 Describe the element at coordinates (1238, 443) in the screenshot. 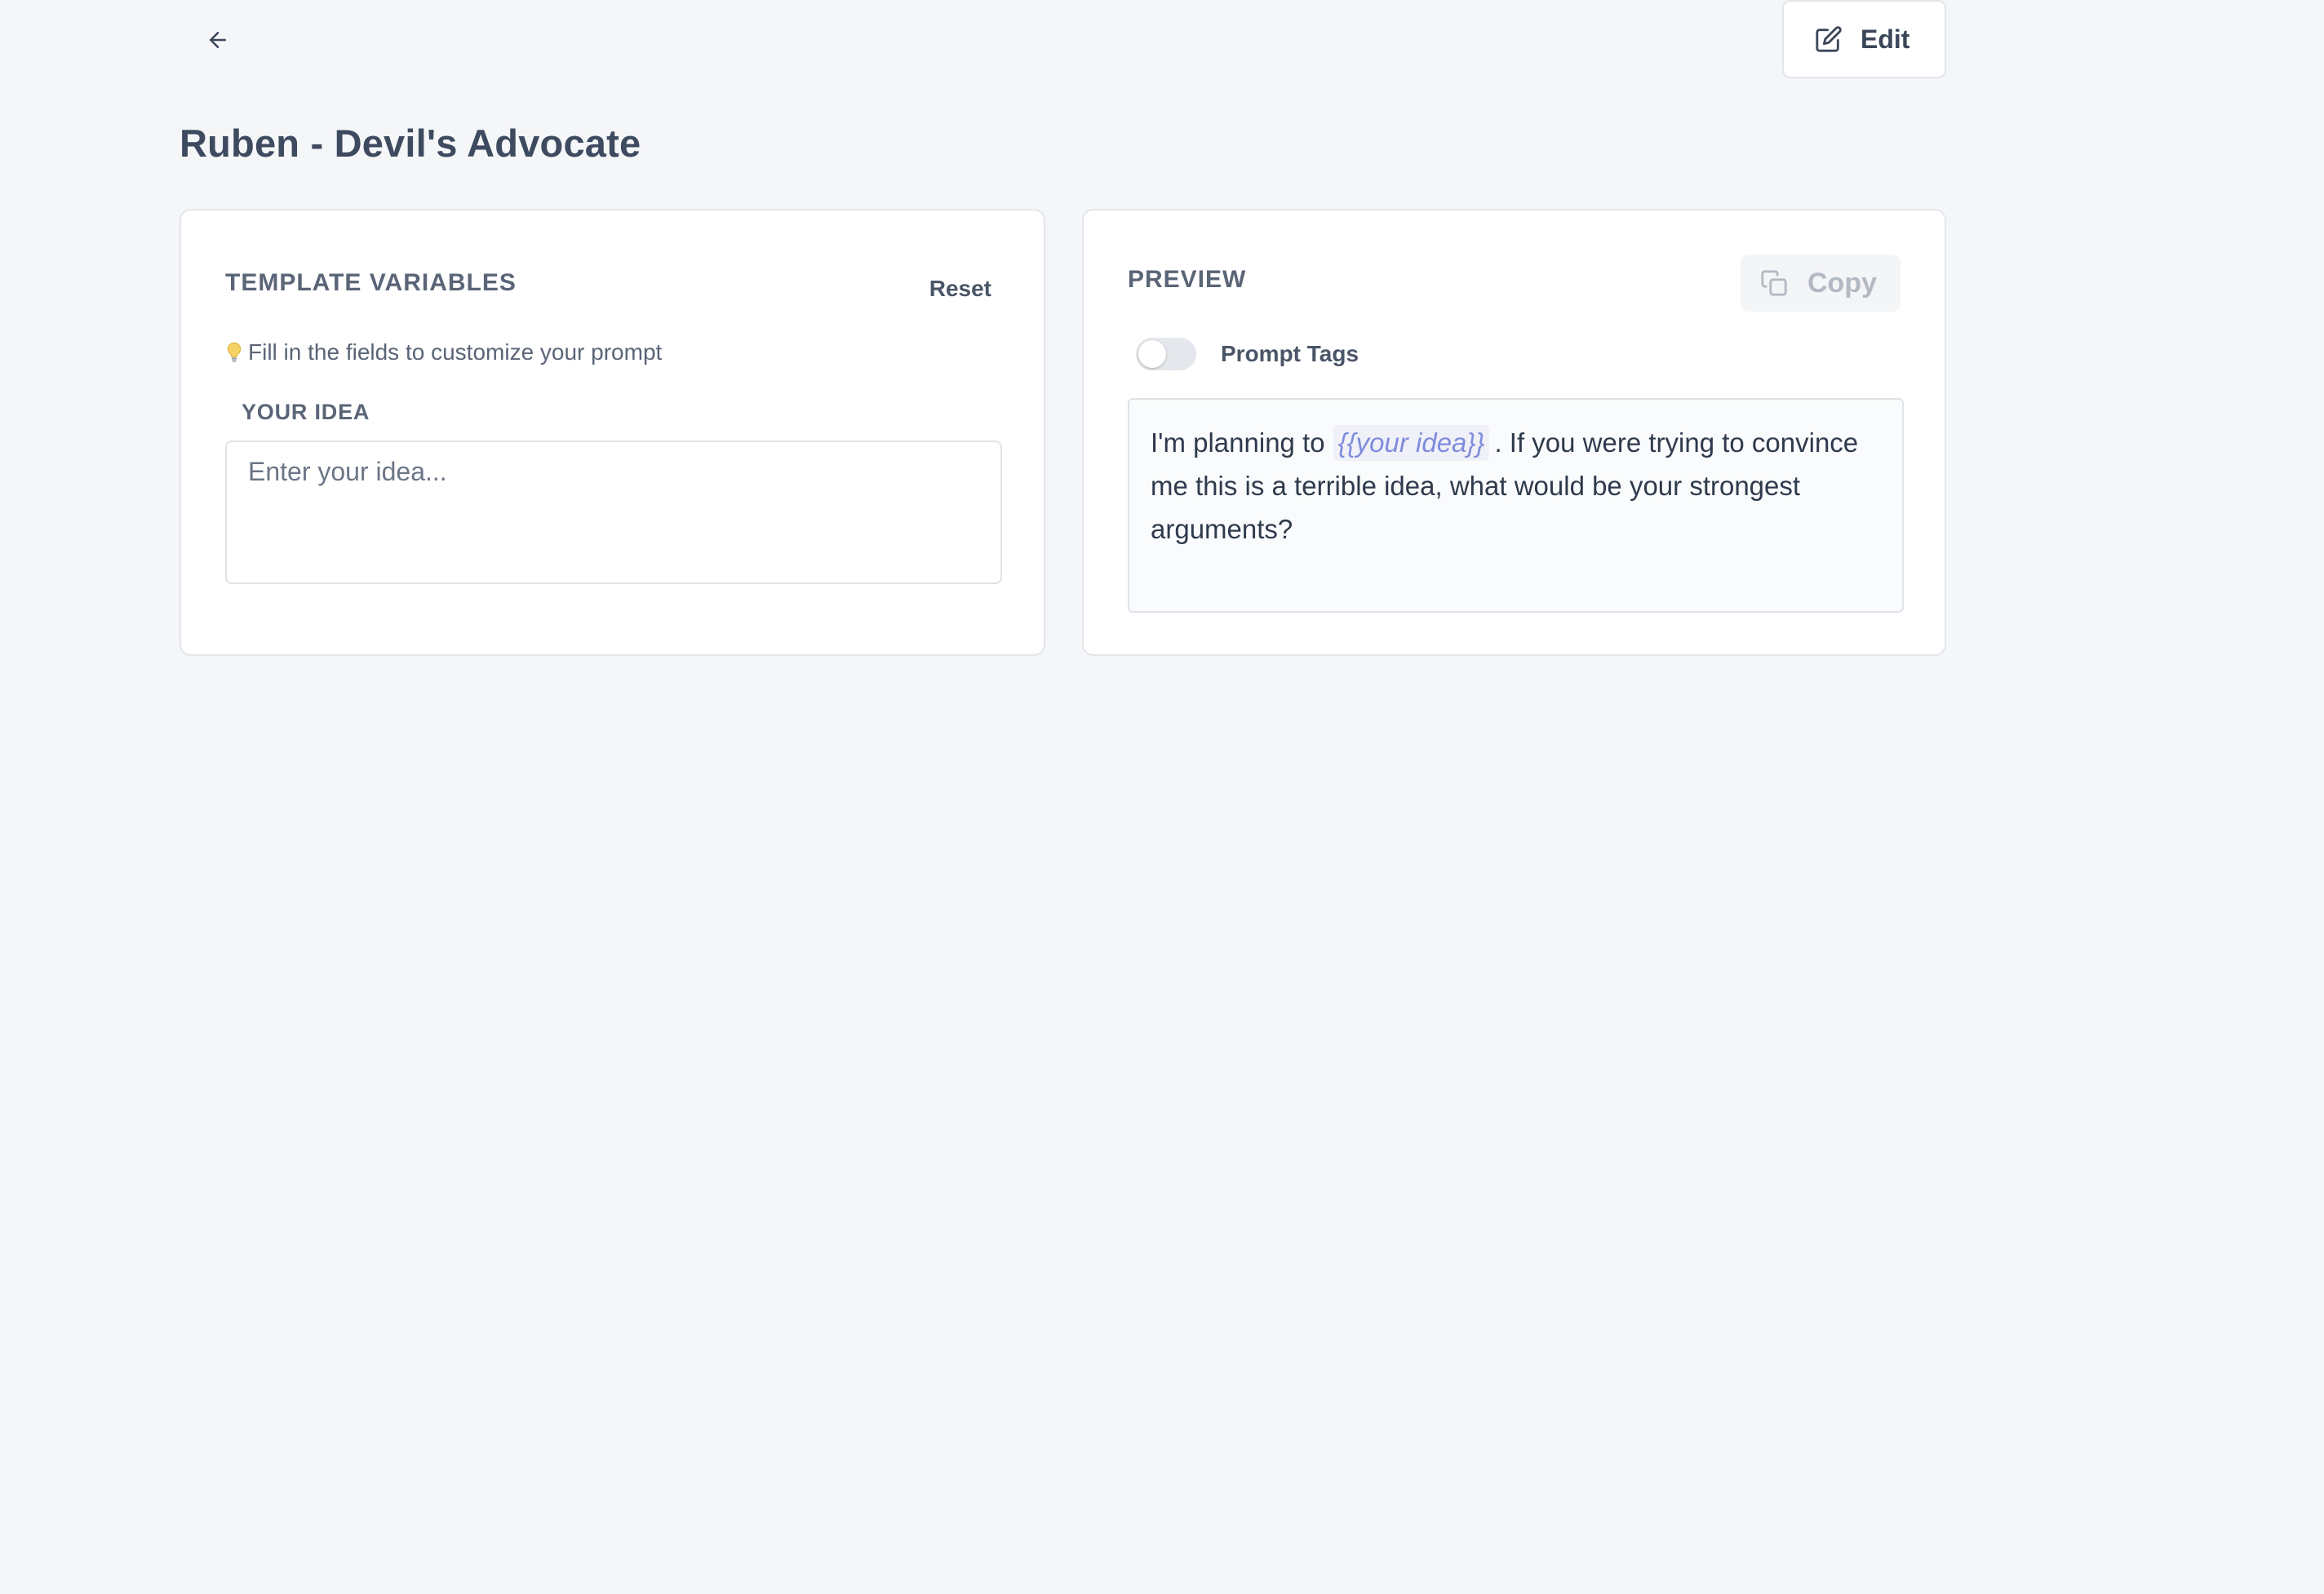

I see `preview-text-before: I'm planning to` at that location.